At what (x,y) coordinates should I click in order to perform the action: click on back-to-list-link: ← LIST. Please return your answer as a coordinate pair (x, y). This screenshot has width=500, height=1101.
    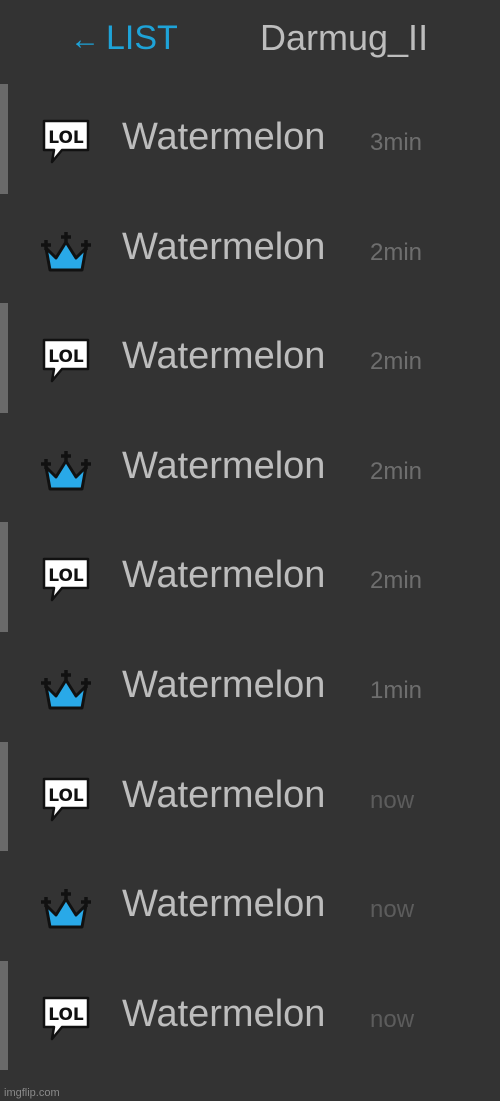
    Looking at the image, I should click on (124, 39).